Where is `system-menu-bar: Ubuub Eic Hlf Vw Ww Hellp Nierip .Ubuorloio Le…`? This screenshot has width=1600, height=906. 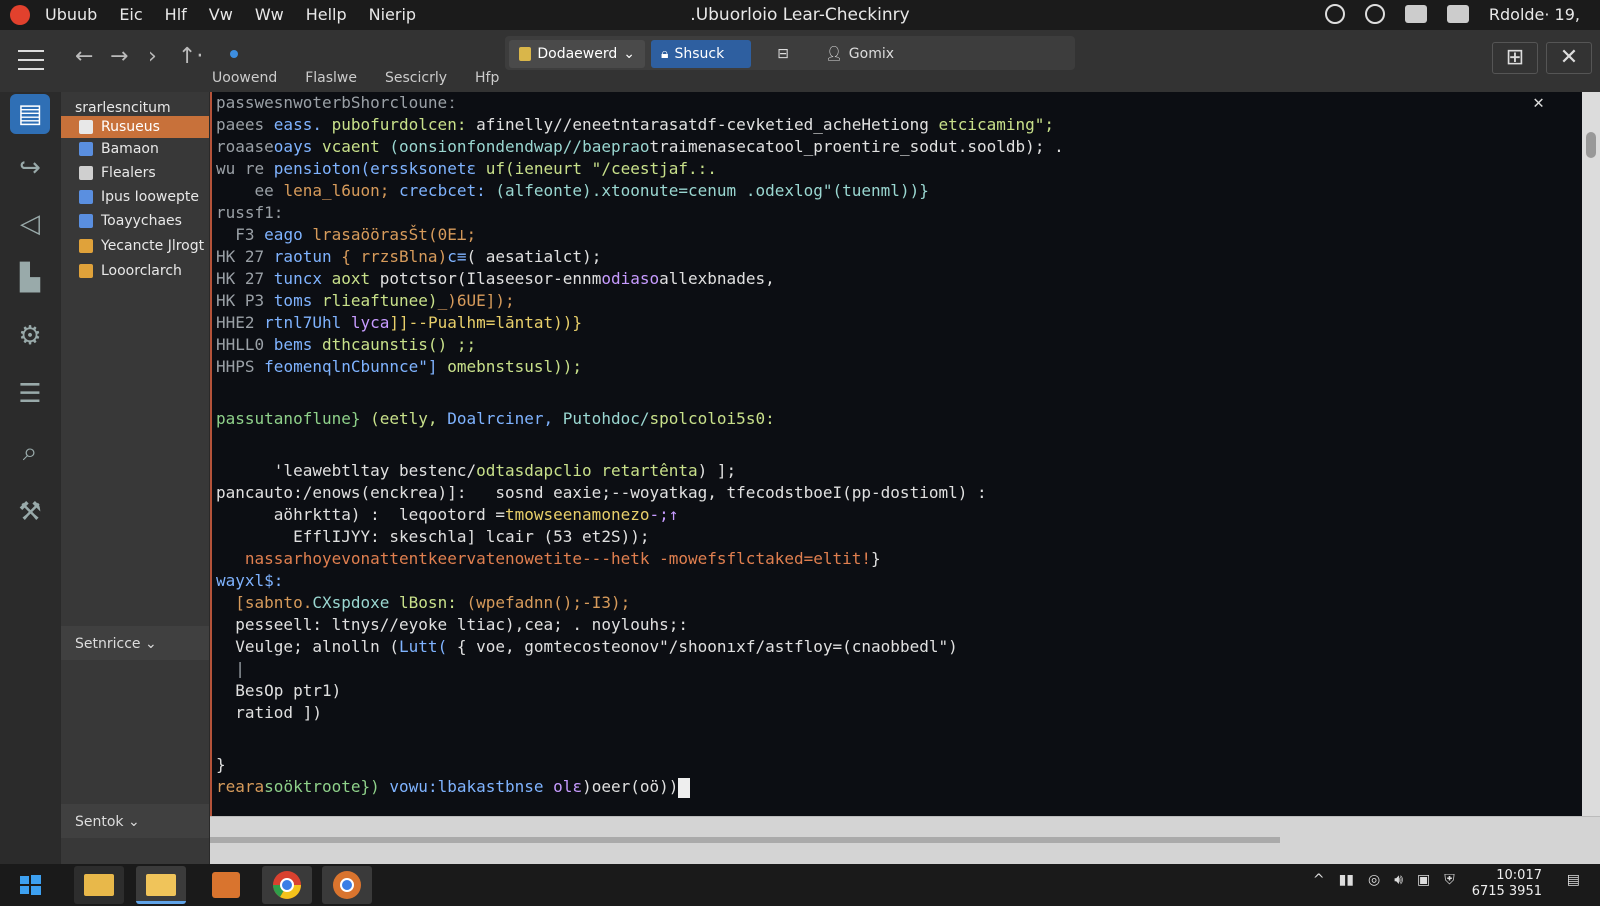 system-menu-bar: Ubuub Eic Hlf Vw Ww Hellp Nierip .Ubuorloio Le… is located at coordinates (800, 15).